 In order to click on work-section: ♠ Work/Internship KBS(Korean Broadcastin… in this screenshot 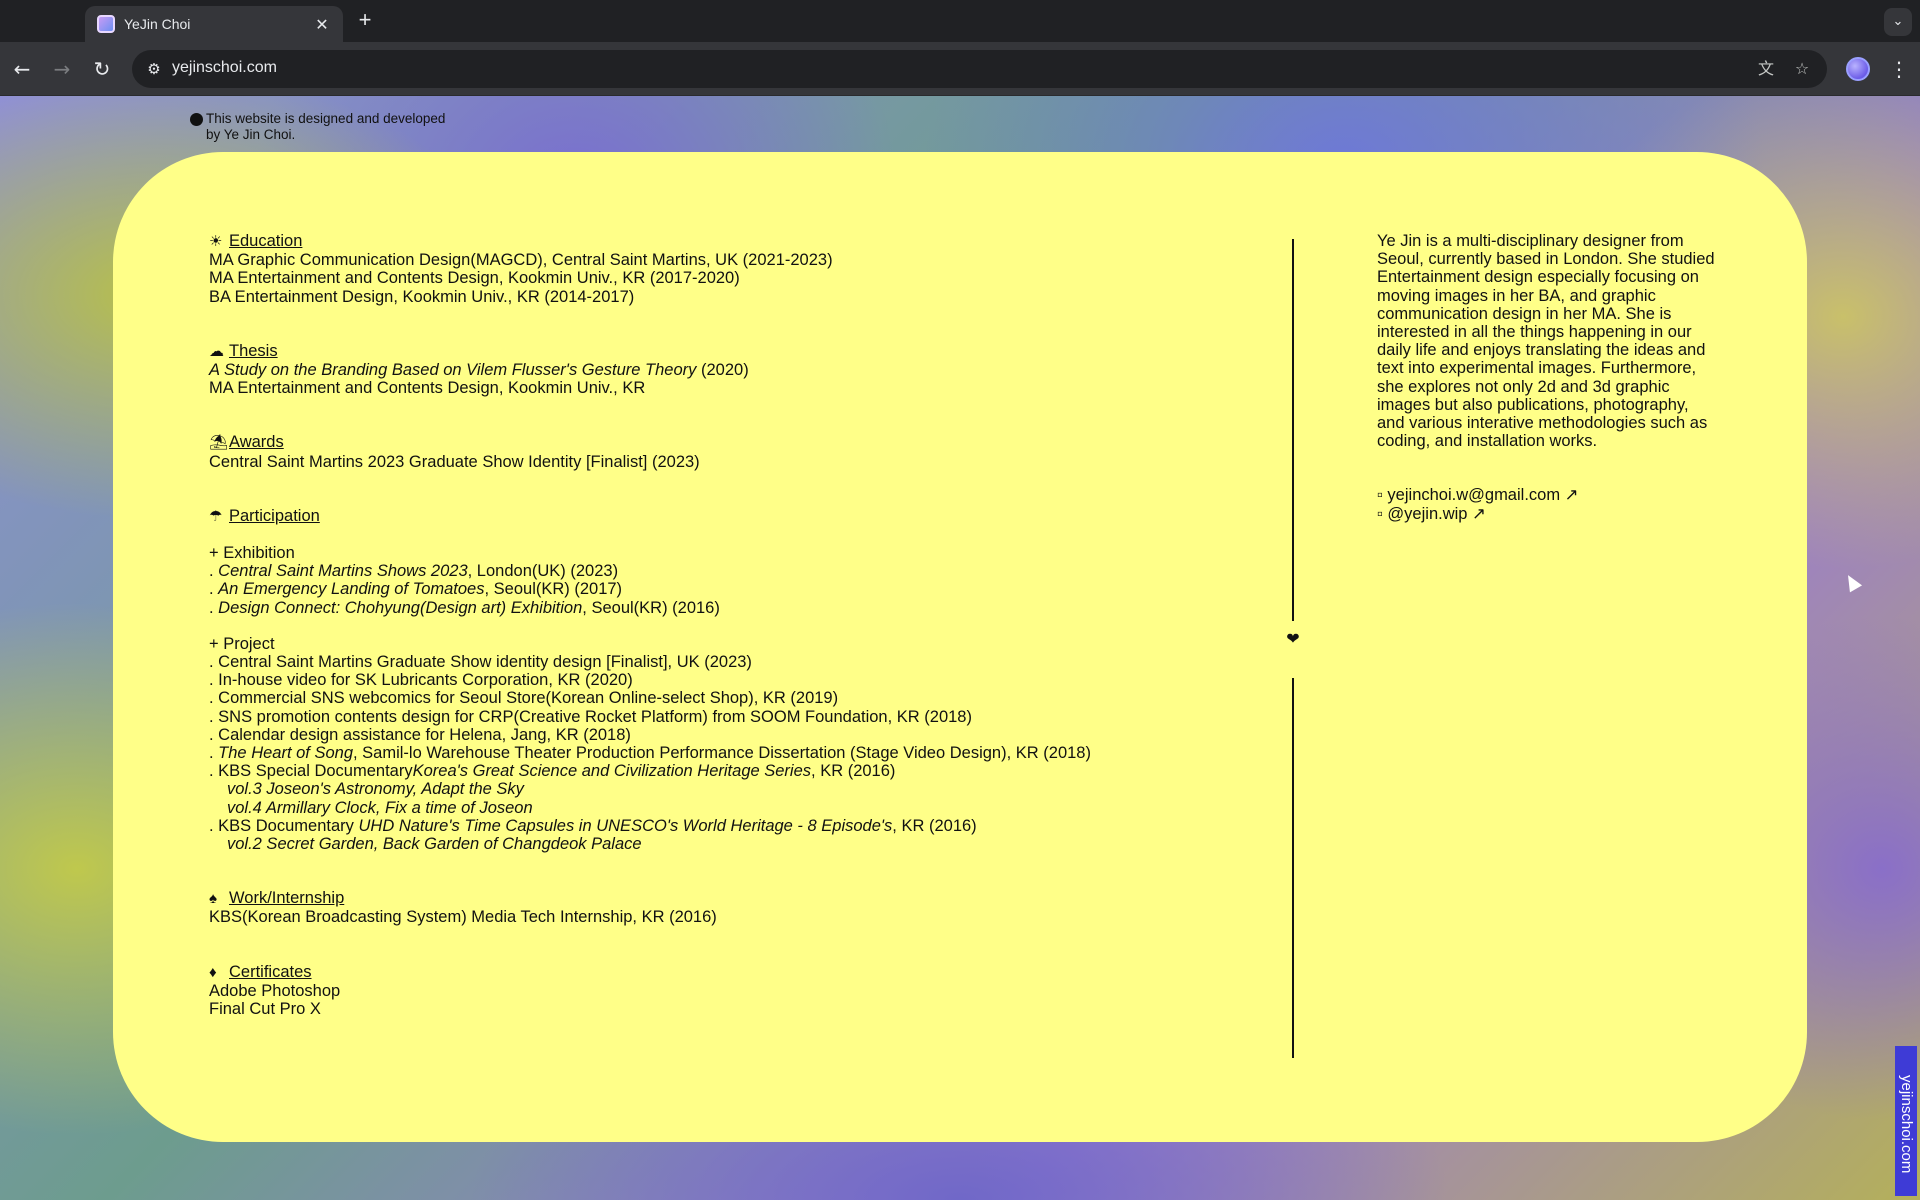, I will do `click(709, 907)`.